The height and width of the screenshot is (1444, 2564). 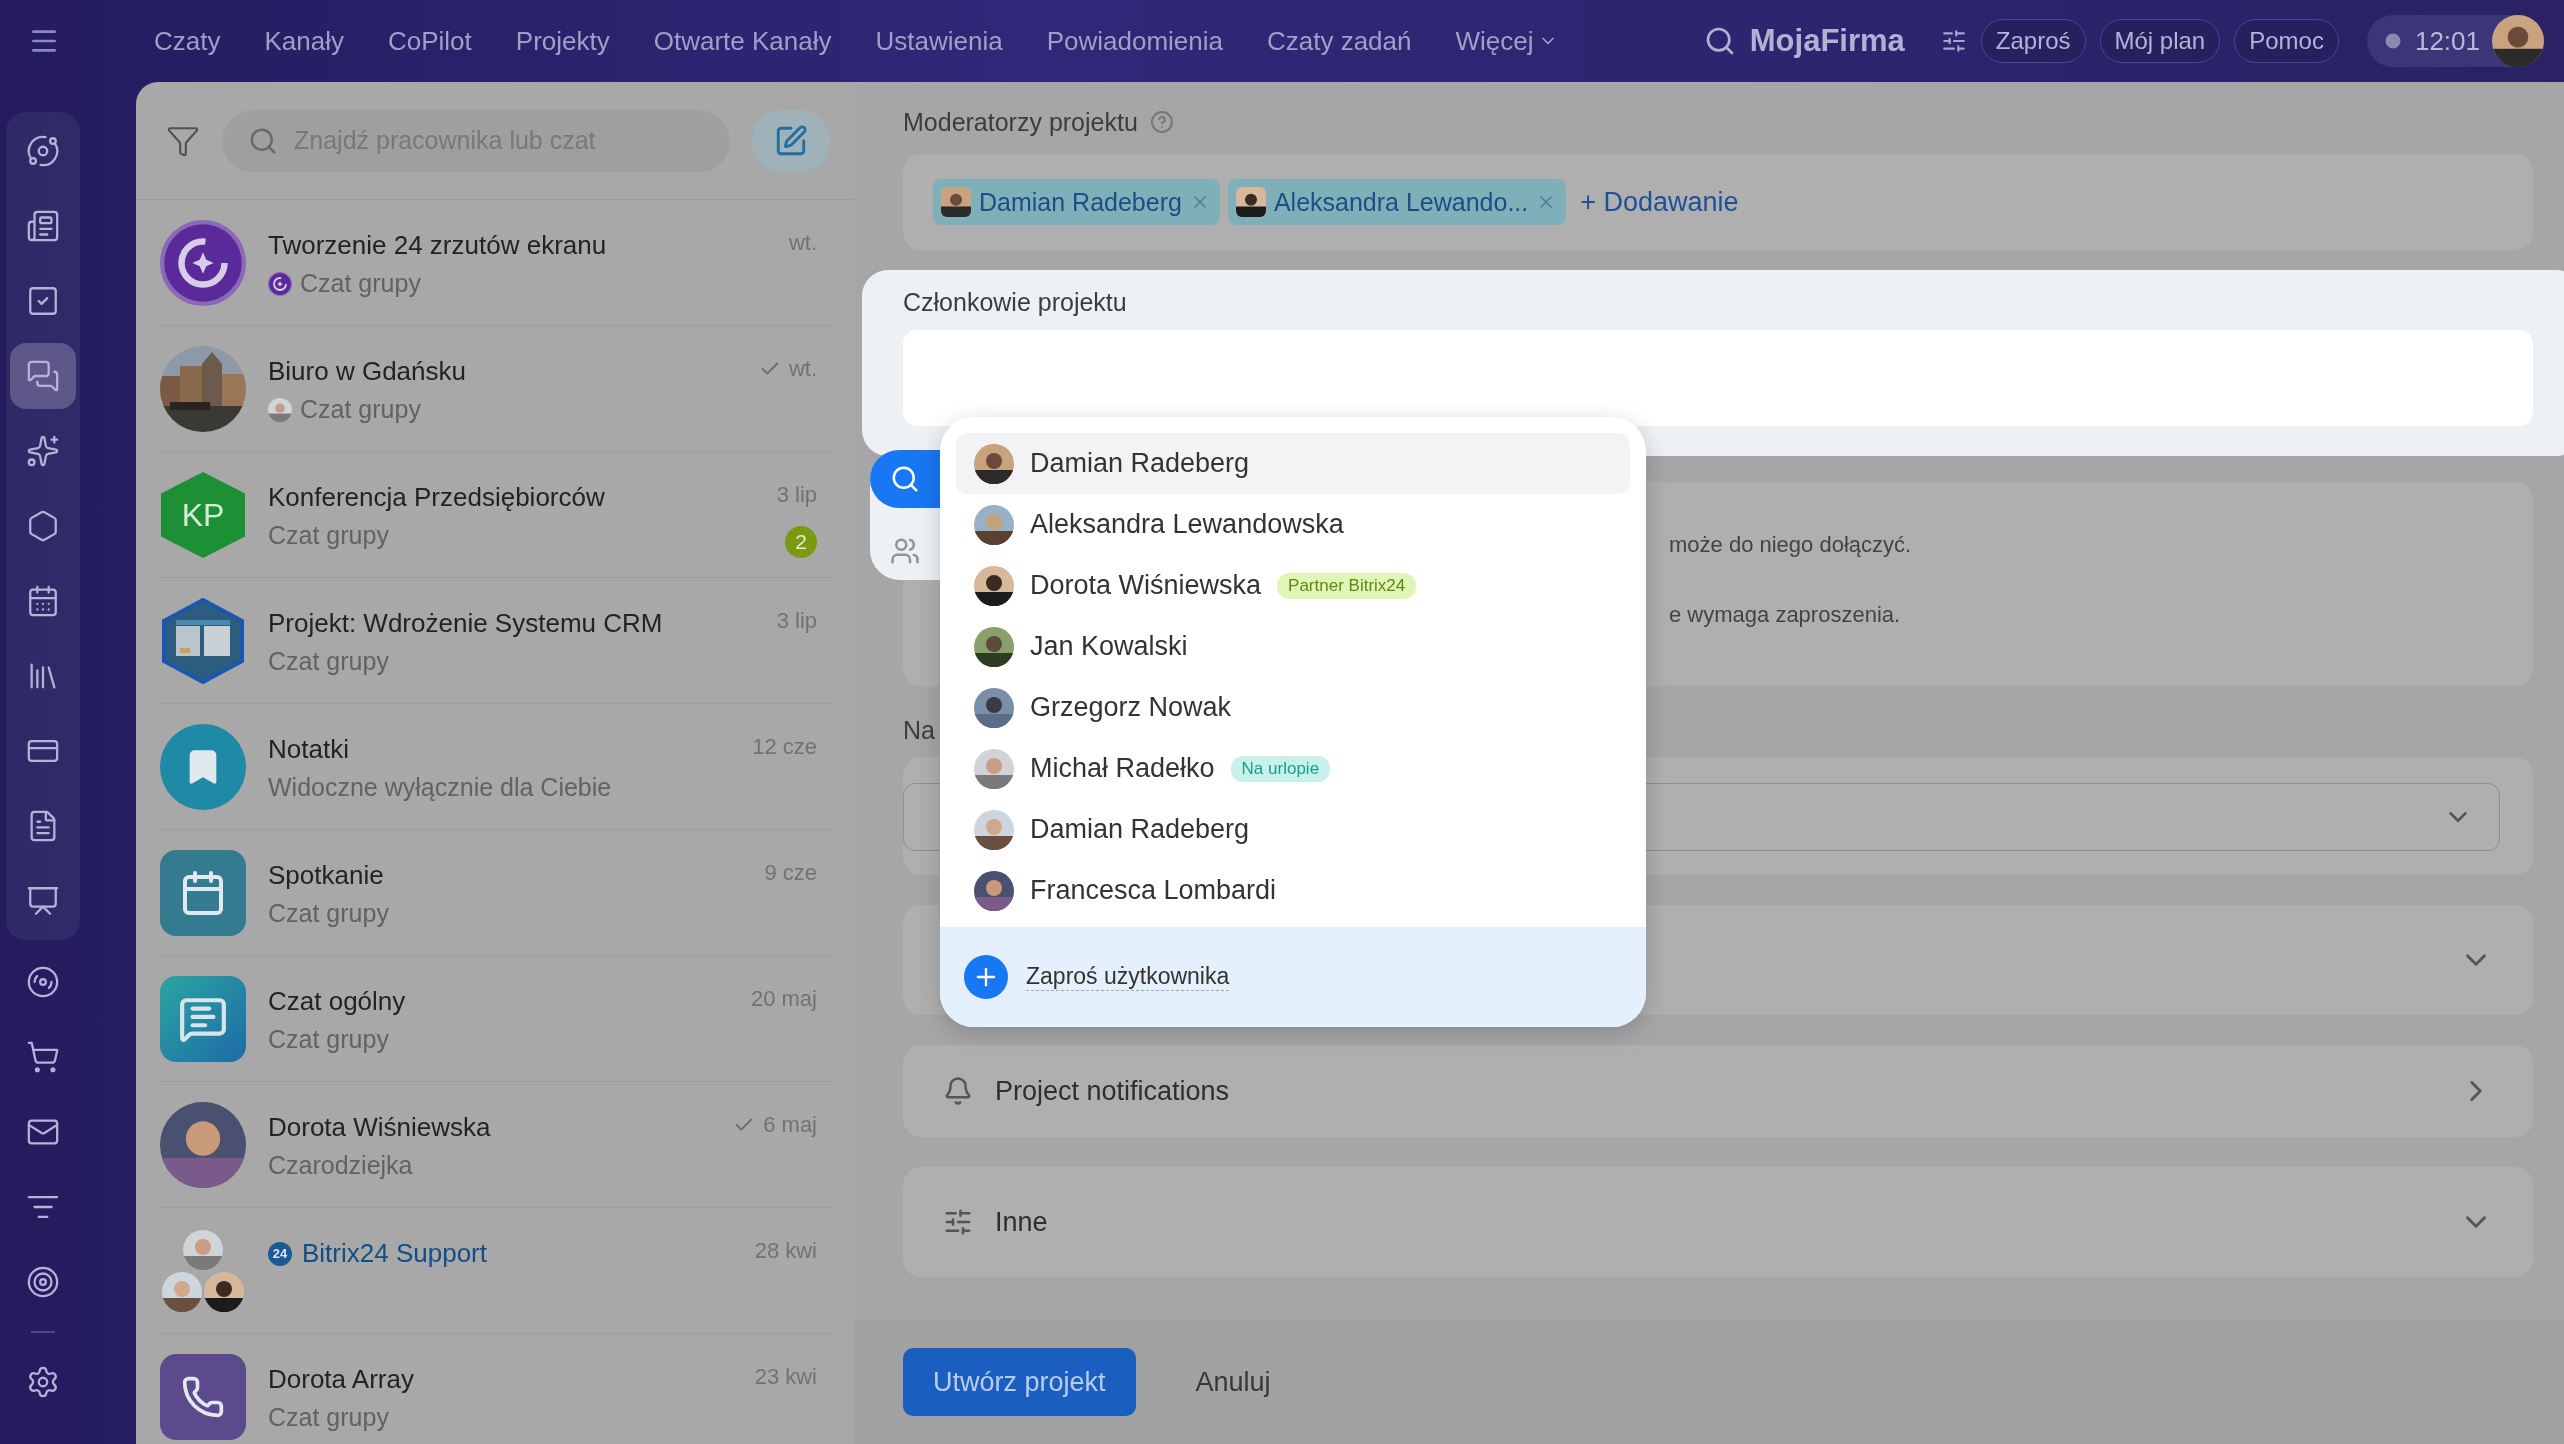 I want to click on person-option: Dorota Wiśniewska Partner Bitrix24, so click(x=1293, y=585).